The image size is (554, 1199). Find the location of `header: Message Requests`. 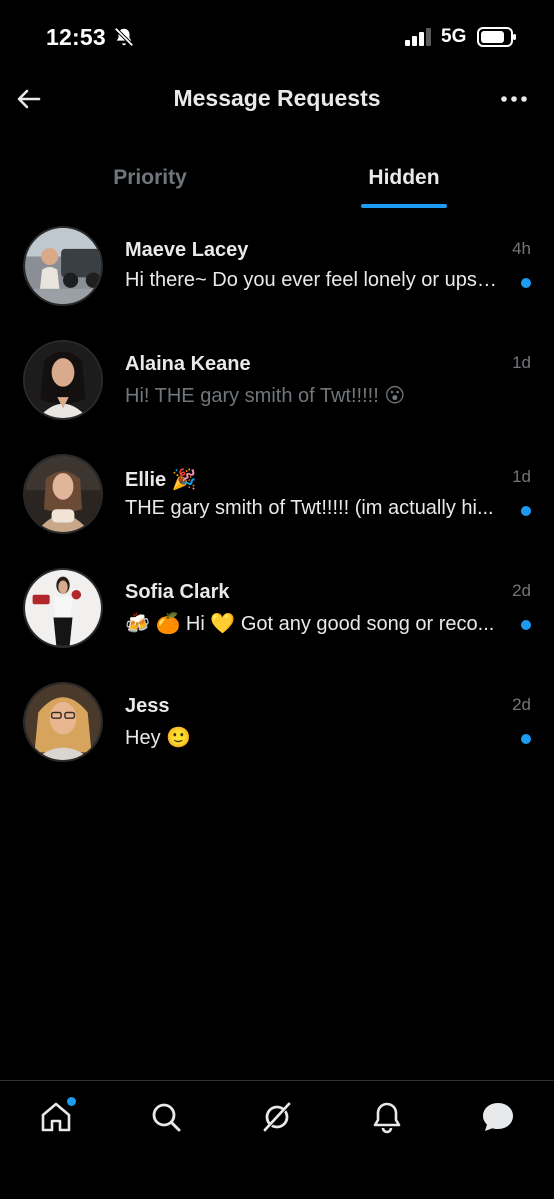

header: Message Requests is located at coordinates (277, 100).